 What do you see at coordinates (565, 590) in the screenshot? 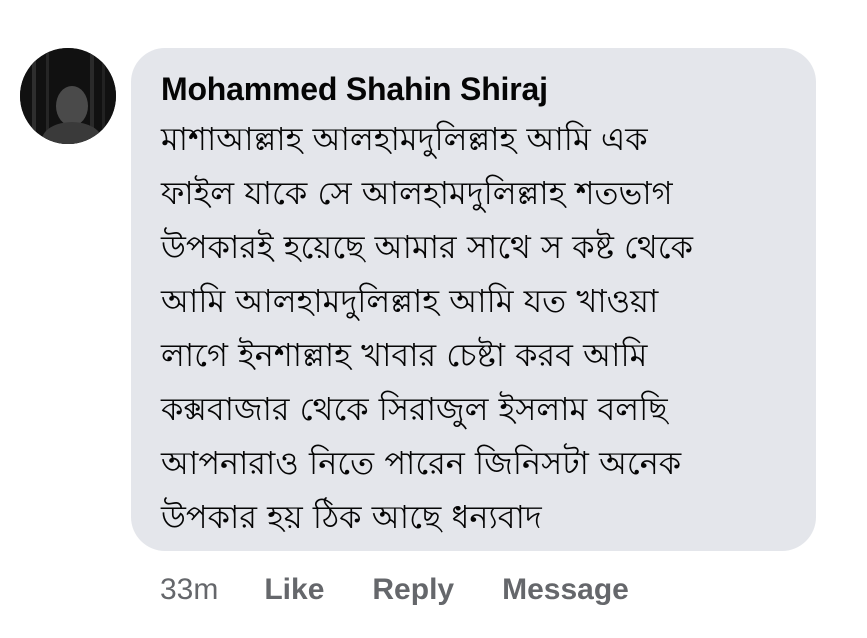
I see `message-button: Message` at bounding box center [565, 590].